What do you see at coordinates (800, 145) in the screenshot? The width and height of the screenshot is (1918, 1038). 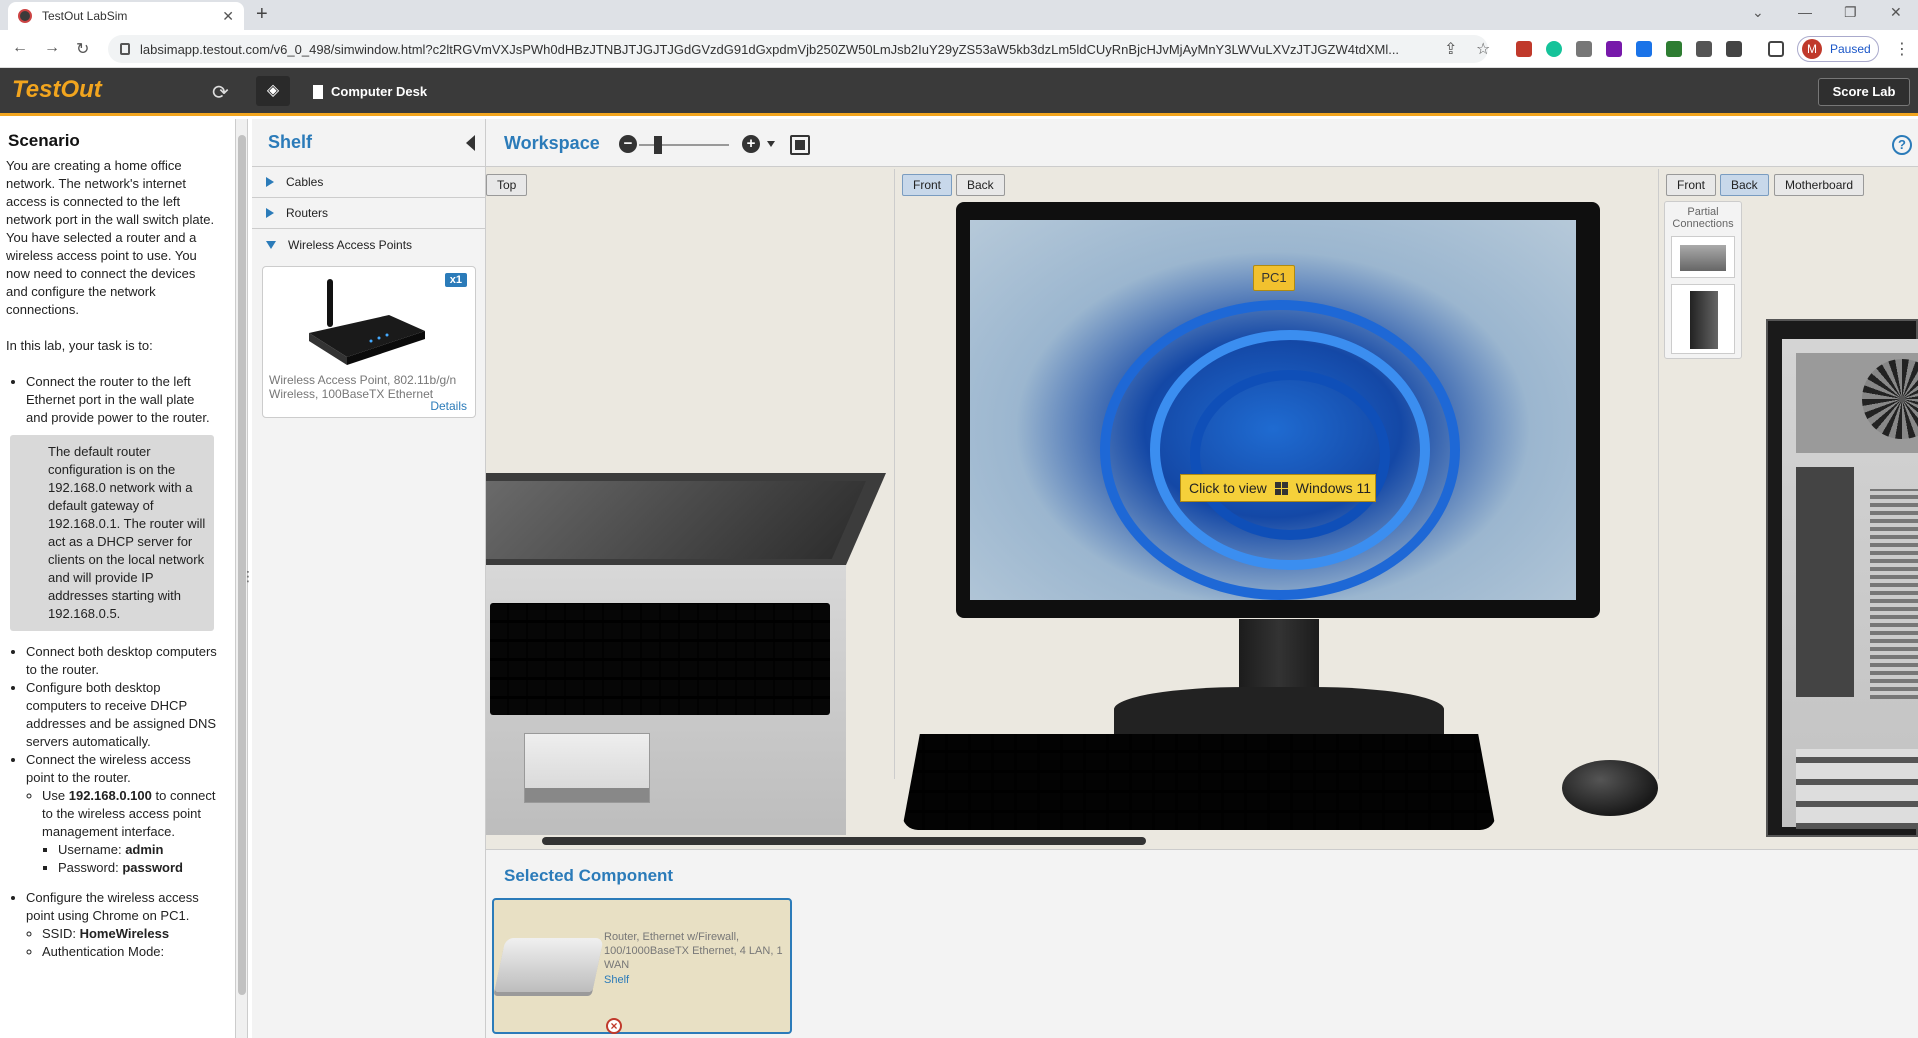 I see `fit-to-screen-icon` at bounding box center [800, 145].